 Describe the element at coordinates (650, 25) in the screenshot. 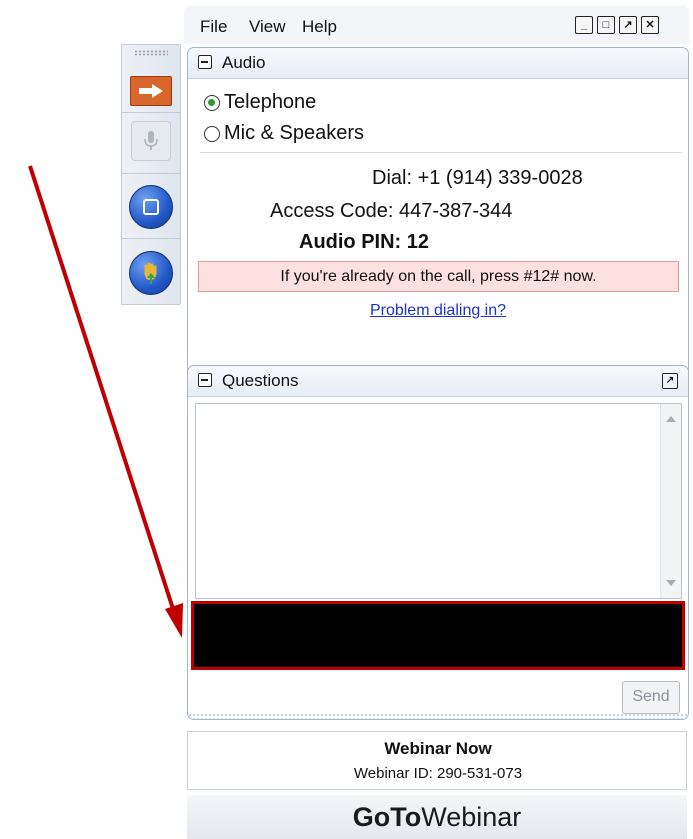

I see `close-icon: ✕` at that location.